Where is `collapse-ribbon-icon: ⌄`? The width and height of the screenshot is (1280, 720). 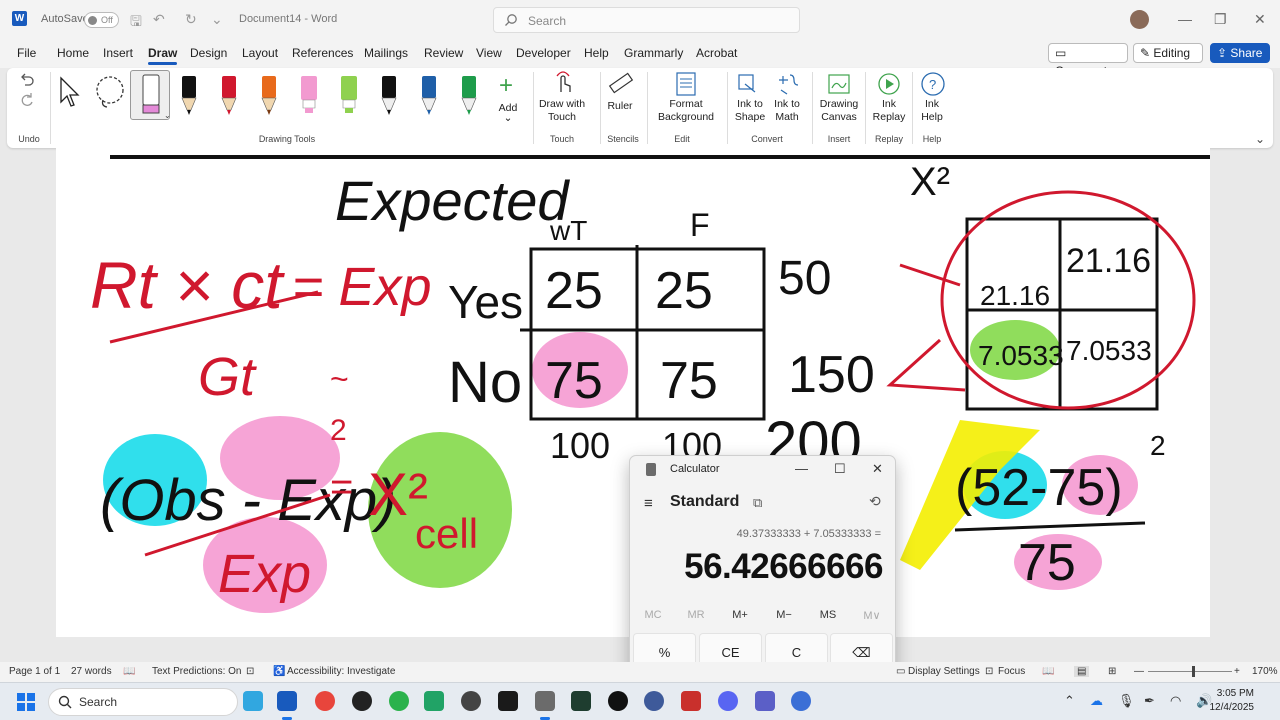 collapse-ribbon-icon: ⌄ is located at coordinates (1260, 139).